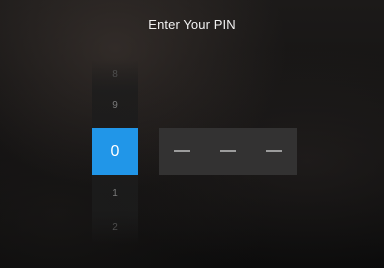 The height and width of the screenshot is (268, 384). What do you see at coordinates (192, 24) in the screenshot?
I see `page-title: Enter Your PIN` at bounding box center [192, 24].